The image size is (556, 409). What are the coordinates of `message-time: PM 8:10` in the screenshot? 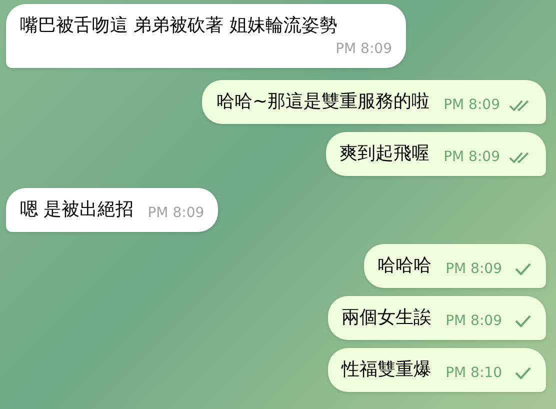 It's located at (474, 373).